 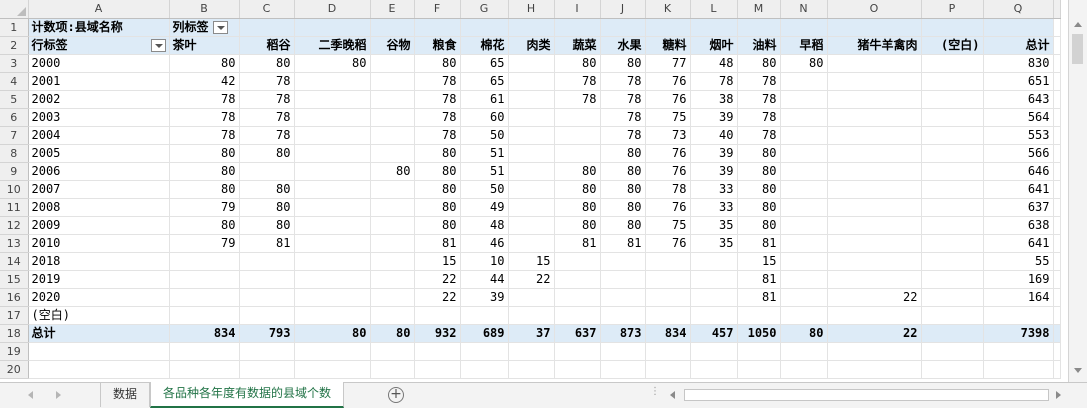 What do you see at coordinates (484, 225) in the screenshot?
I see `pivot-value-cell: 48` at bounding box center [484, 225].